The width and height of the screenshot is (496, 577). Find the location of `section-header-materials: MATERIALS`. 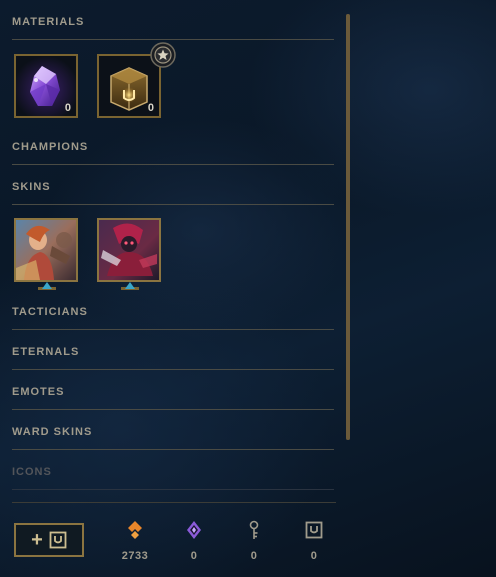

section-header-materials: MATERIALS is located at coordinates (173, 28).